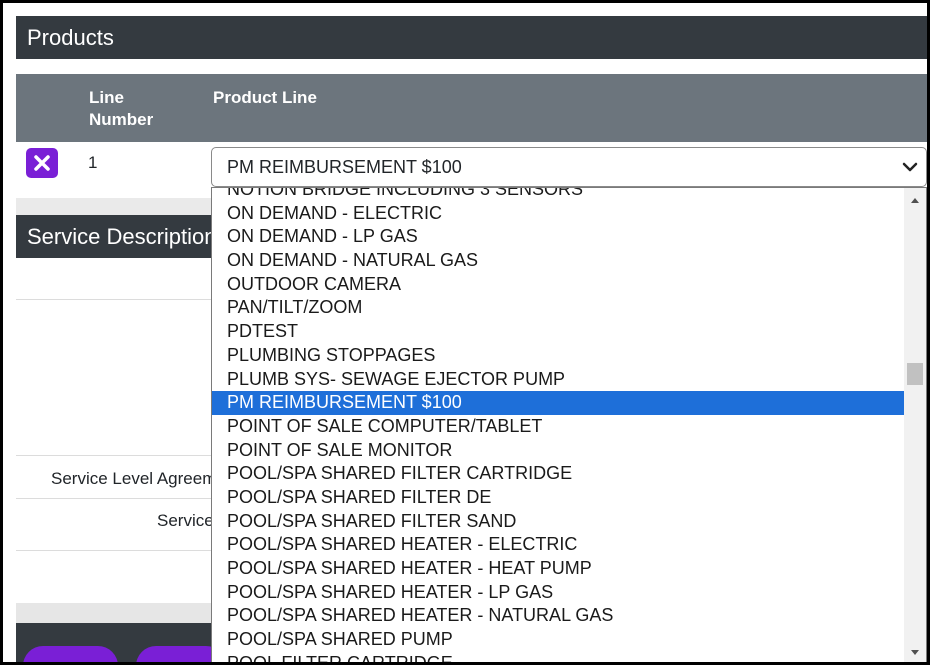 The image size is (930, 665). Describe the element at coordinates (915, 200) in the screenshot. I see `triangle-up-icon` at that location.